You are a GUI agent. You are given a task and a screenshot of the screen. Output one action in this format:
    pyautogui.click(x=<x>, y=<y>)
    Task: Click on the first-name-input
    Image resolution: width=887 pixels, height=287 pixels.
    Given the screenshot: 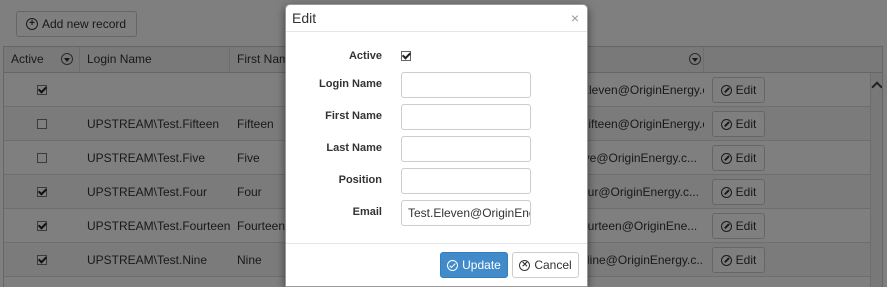 What is the action you would take?
    pyautogui.click(x=466, y=117)
    